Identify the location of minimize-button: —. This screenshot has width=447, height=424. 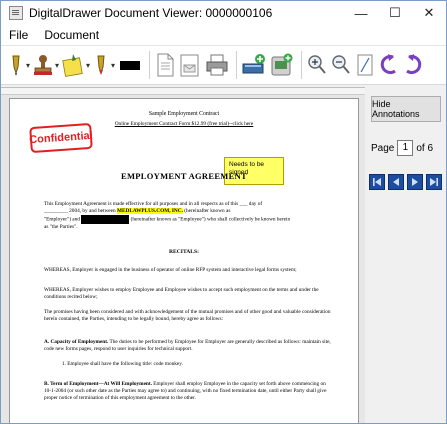
(361, 13).